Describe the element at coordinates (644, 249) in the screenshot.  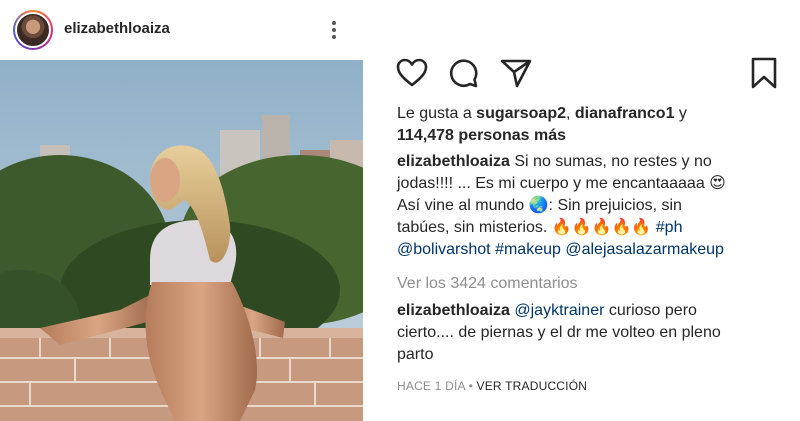
I see `mention-link: @alejasalazarmakeup` at that location.